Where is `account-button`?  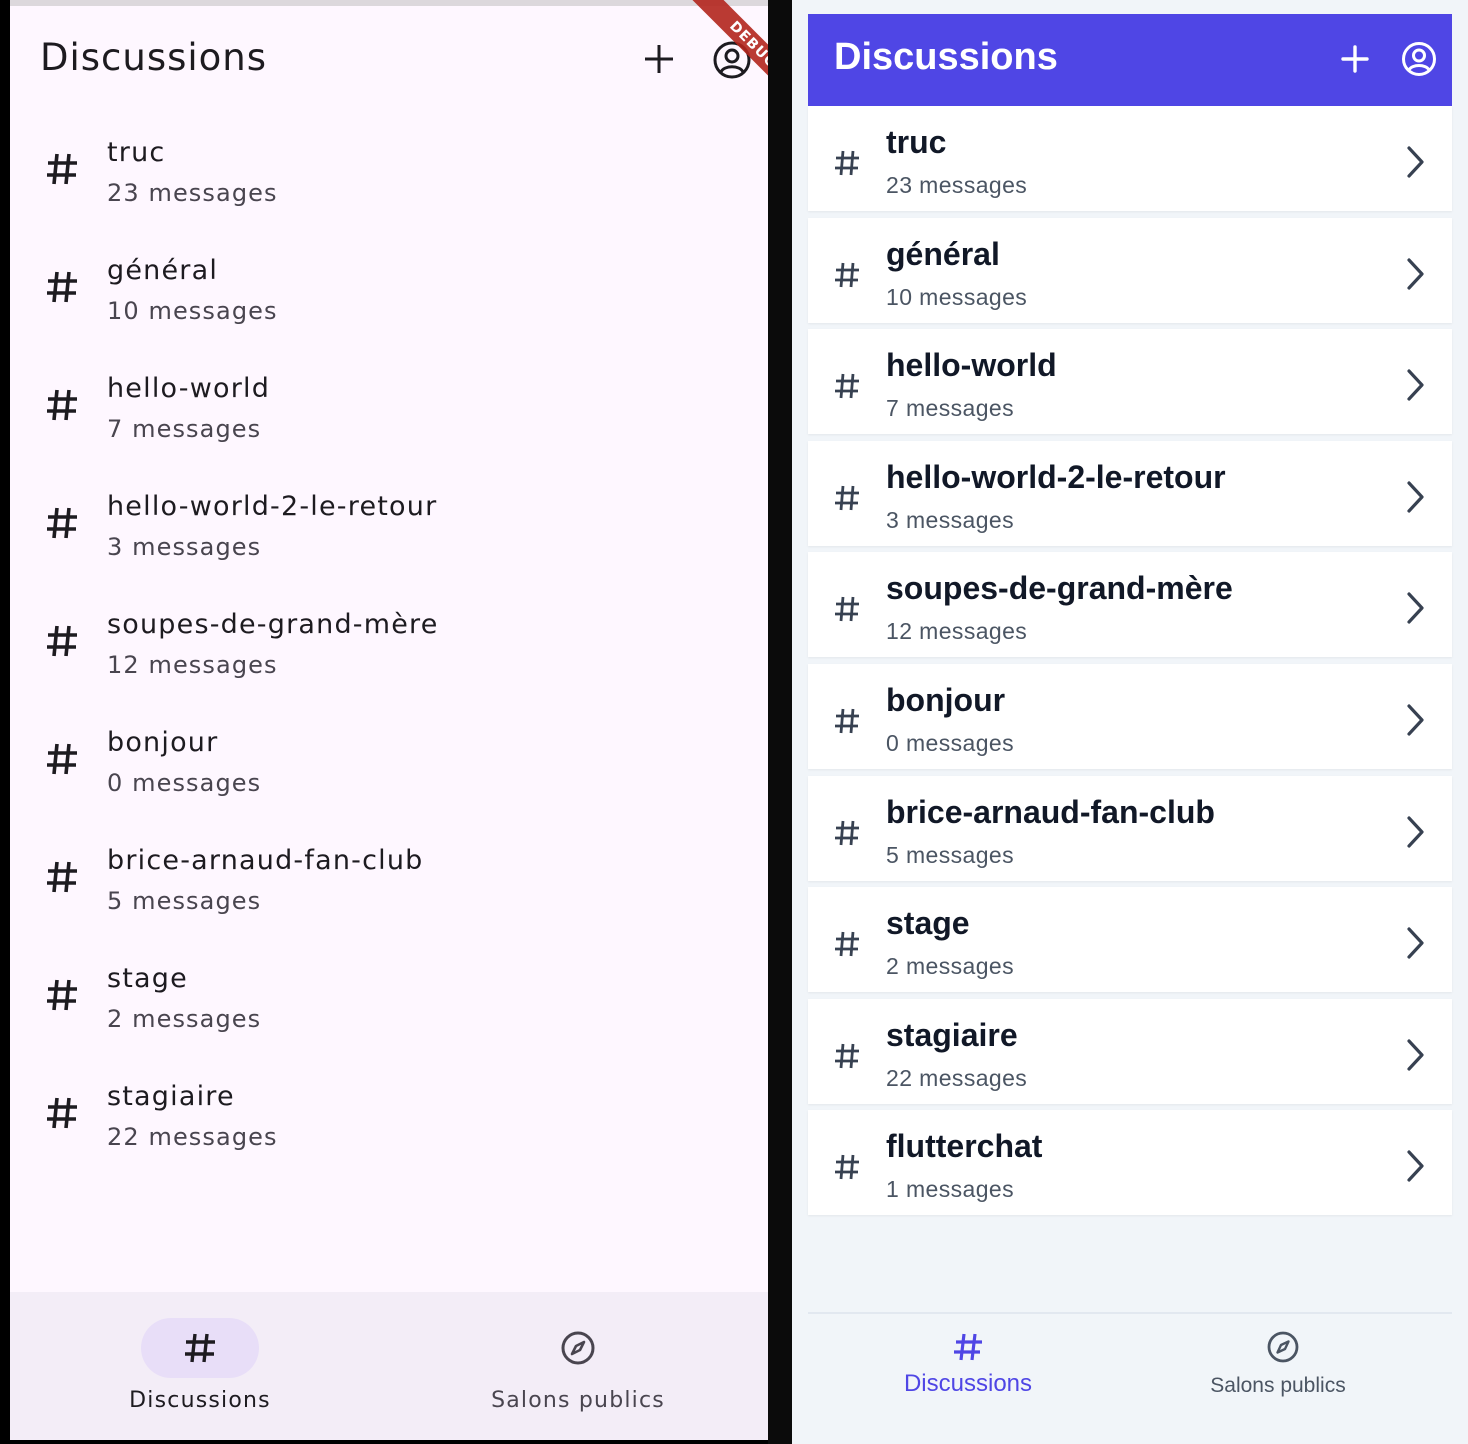
account-button is located at coordinates (1419, 59).